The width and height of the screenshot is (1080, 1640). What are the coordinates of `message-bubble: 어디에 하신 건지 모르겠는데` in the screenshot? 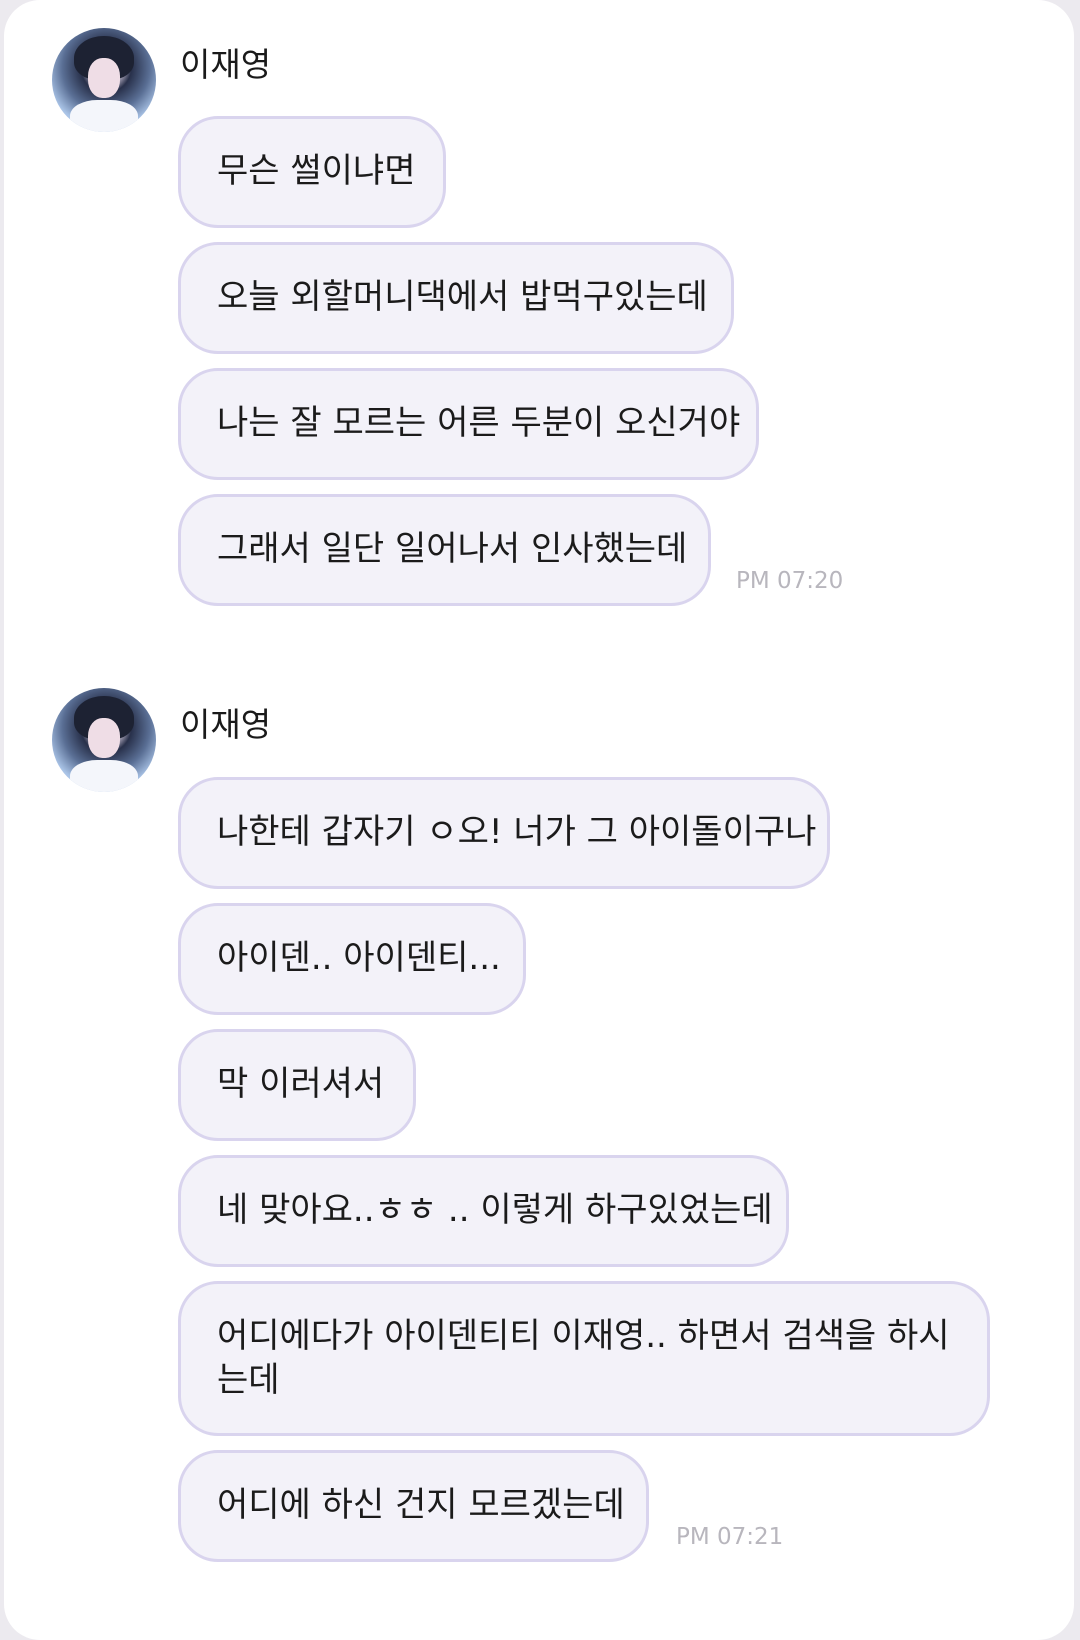 It's located at (413, 1506).